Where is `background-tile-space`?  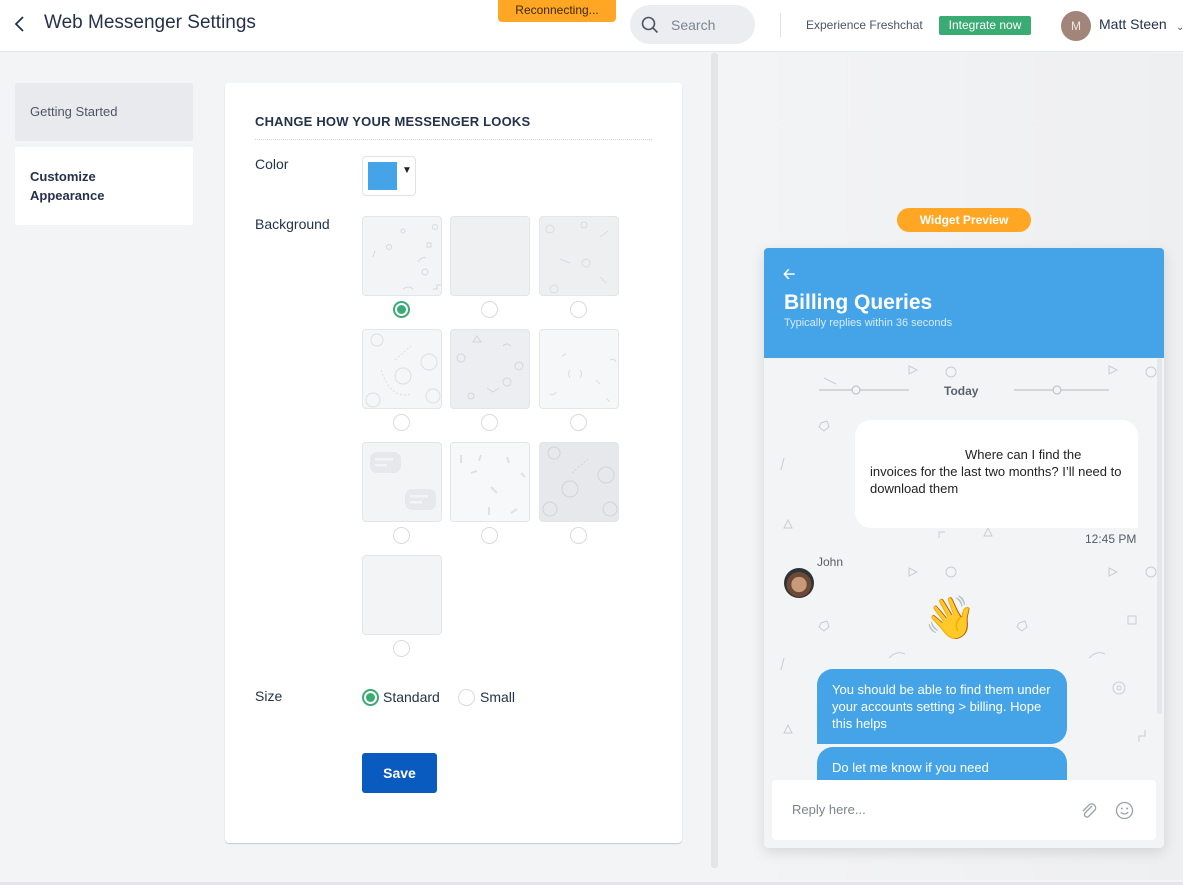
background-tile-space is located at coordinates (402, 369).